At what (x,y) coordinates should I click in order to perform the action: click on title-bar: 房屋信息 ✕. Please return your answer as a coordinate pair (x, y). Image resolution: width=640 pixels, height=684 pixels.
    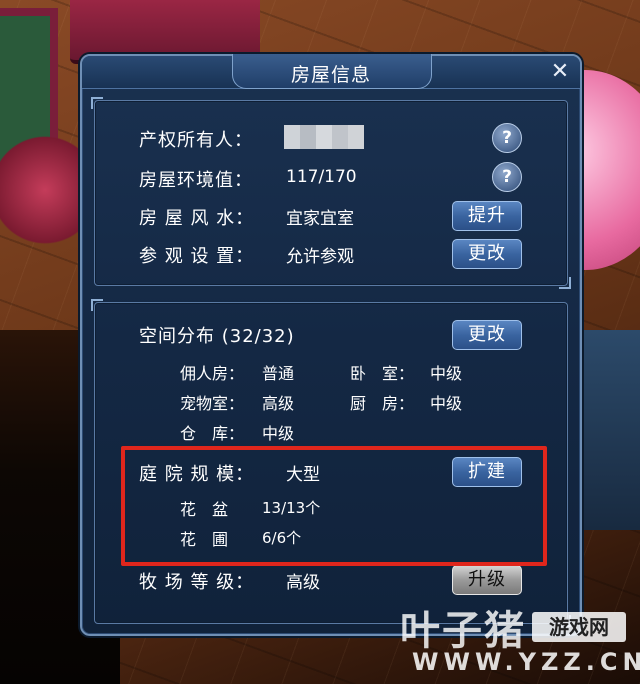
    Looking at the image, I should click on (331, 71).